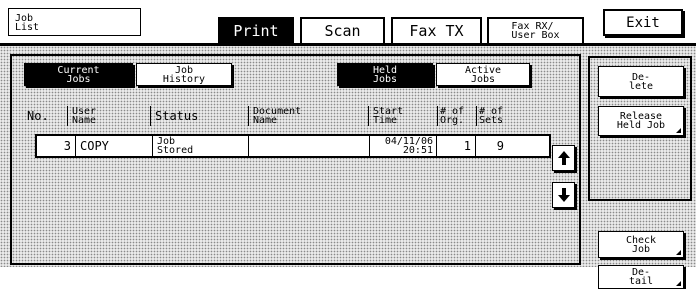  I want to click on detail-button: De- tail, so click(641, 277).